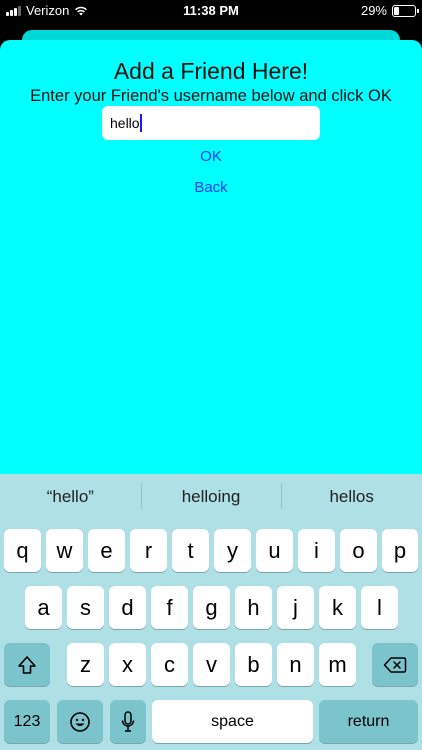 The height and width of the screenshot is (750, 422). Describe the element at coordinates (127, 664) in the screenshot. I see `key-x: x` at that location.